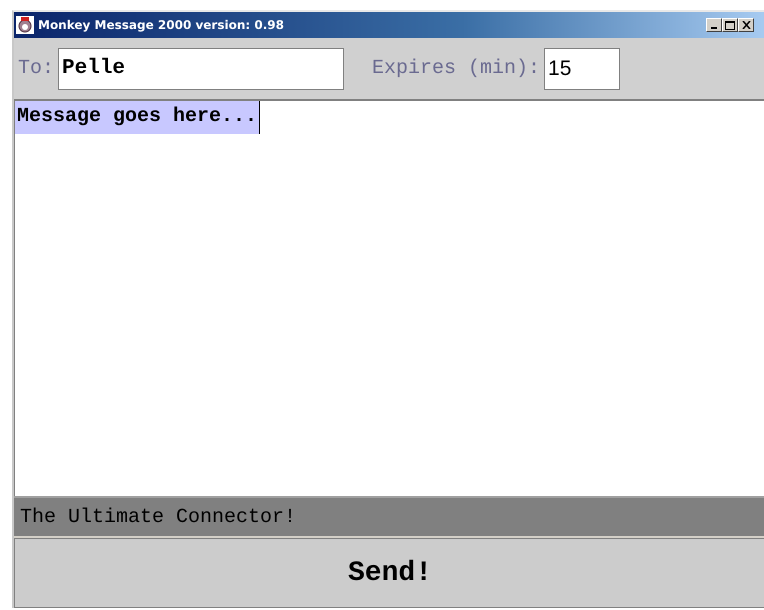 This screenshot has height=610, width=764. I want to click on close-button, so click(746, 25).